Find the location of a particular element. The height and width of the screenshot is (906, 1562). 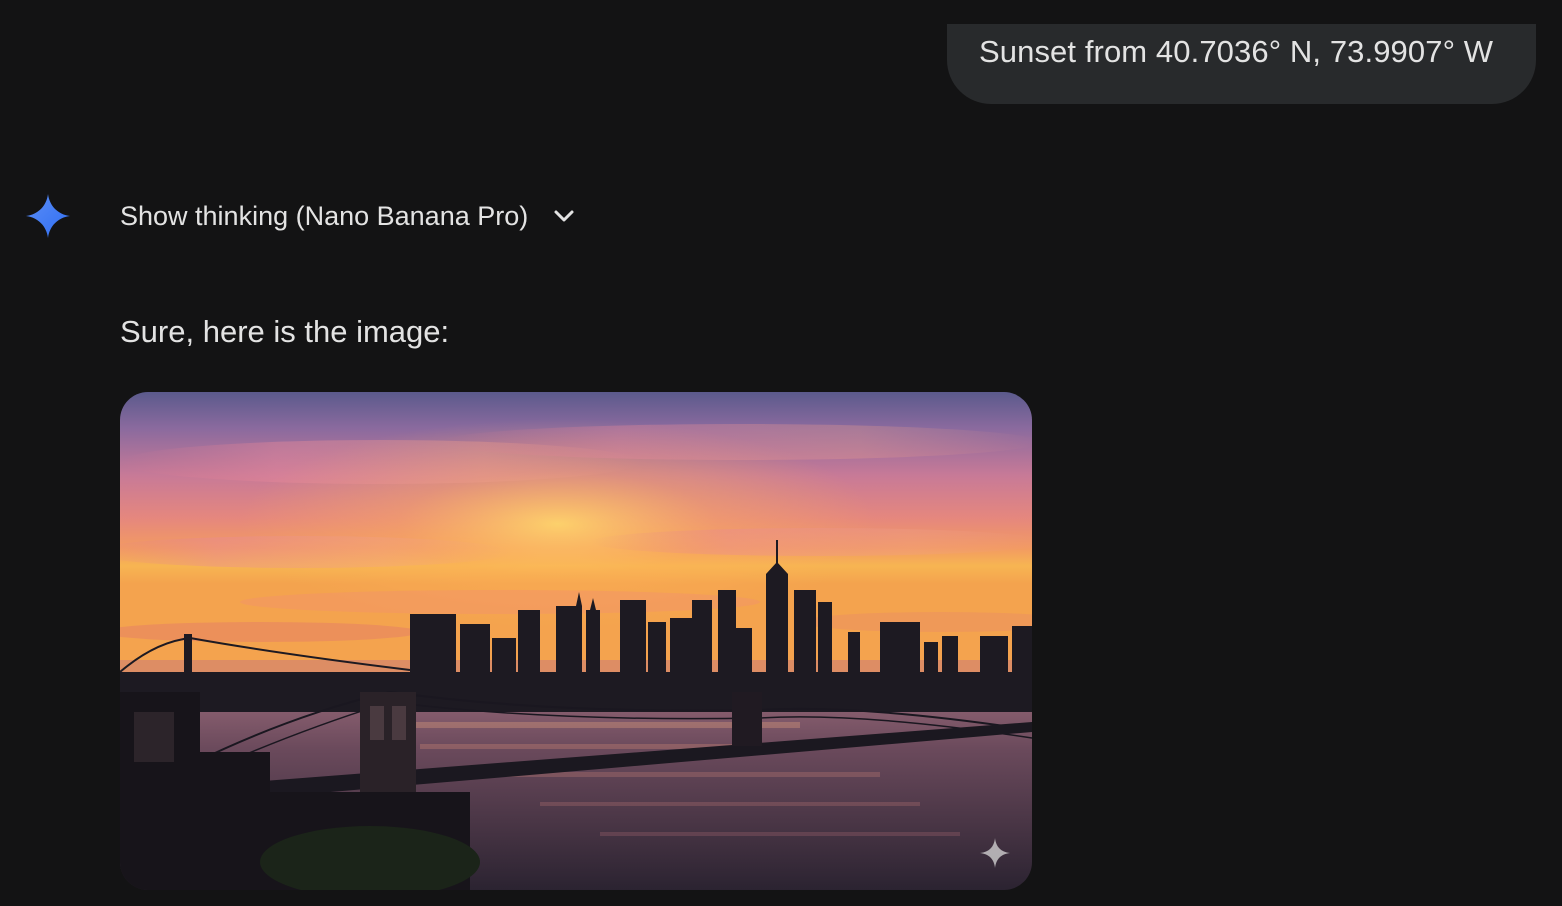

show-thinking-toggle: Show thinking (Nano Banana Pro) is located at coordinates (349, 216).